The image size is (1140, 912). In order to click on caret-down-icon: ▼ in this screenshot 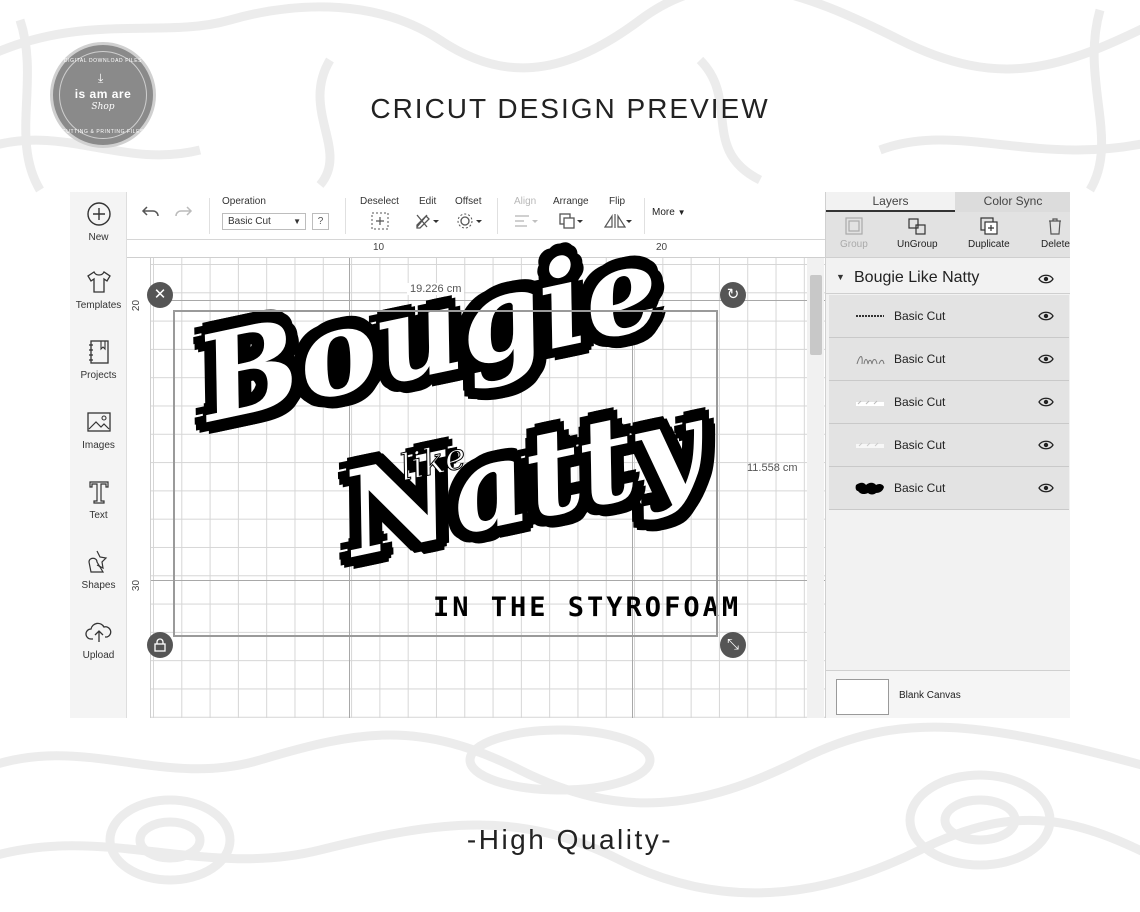, I will do `click(840, 277)`.